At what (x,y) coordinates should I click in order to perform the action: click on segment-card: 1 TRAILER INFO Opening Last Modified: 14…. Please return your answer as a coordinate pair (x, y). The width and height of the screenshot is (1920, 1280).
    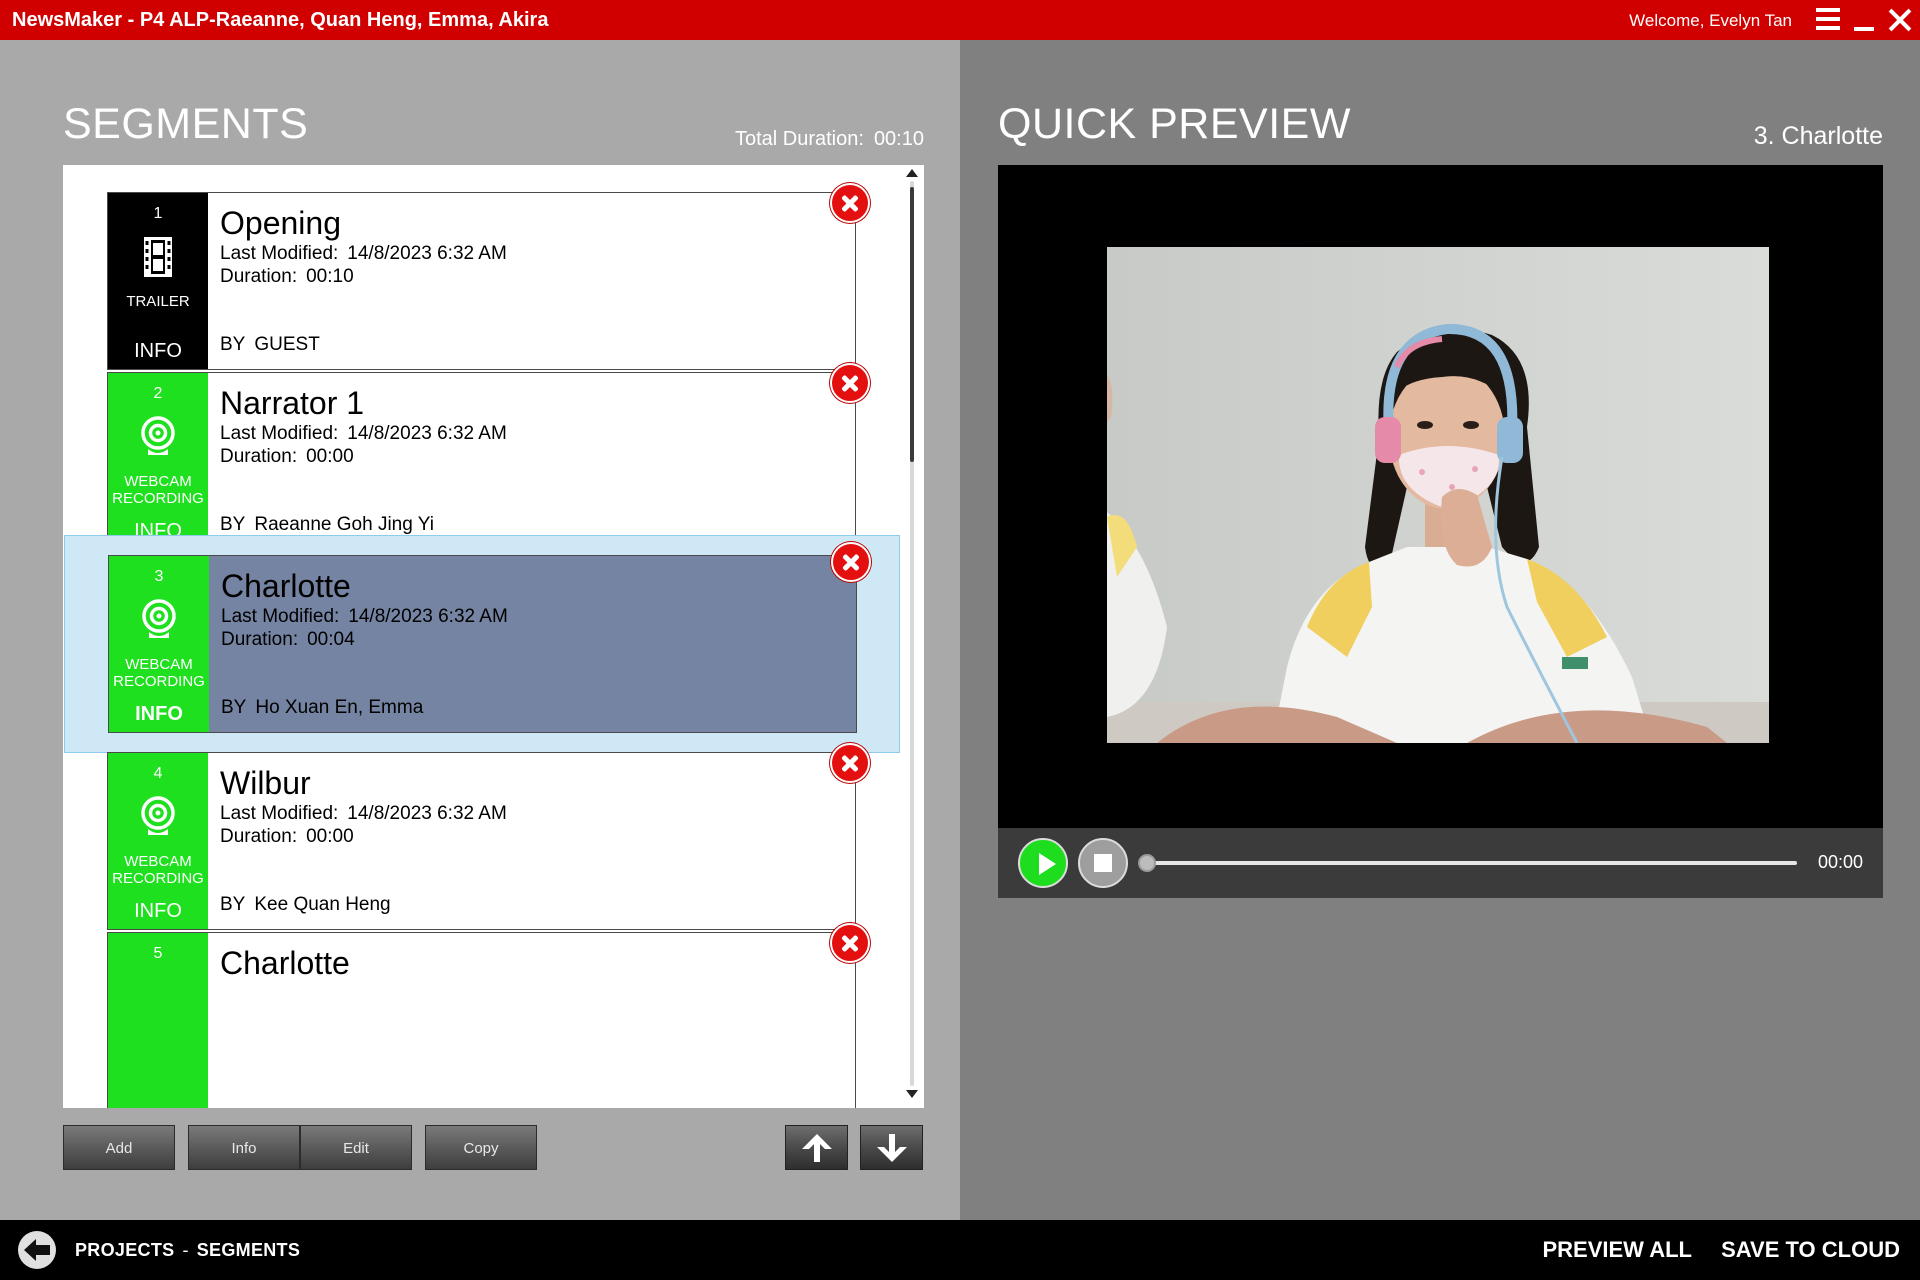
    Looking at the image, I should click on (481, 281).